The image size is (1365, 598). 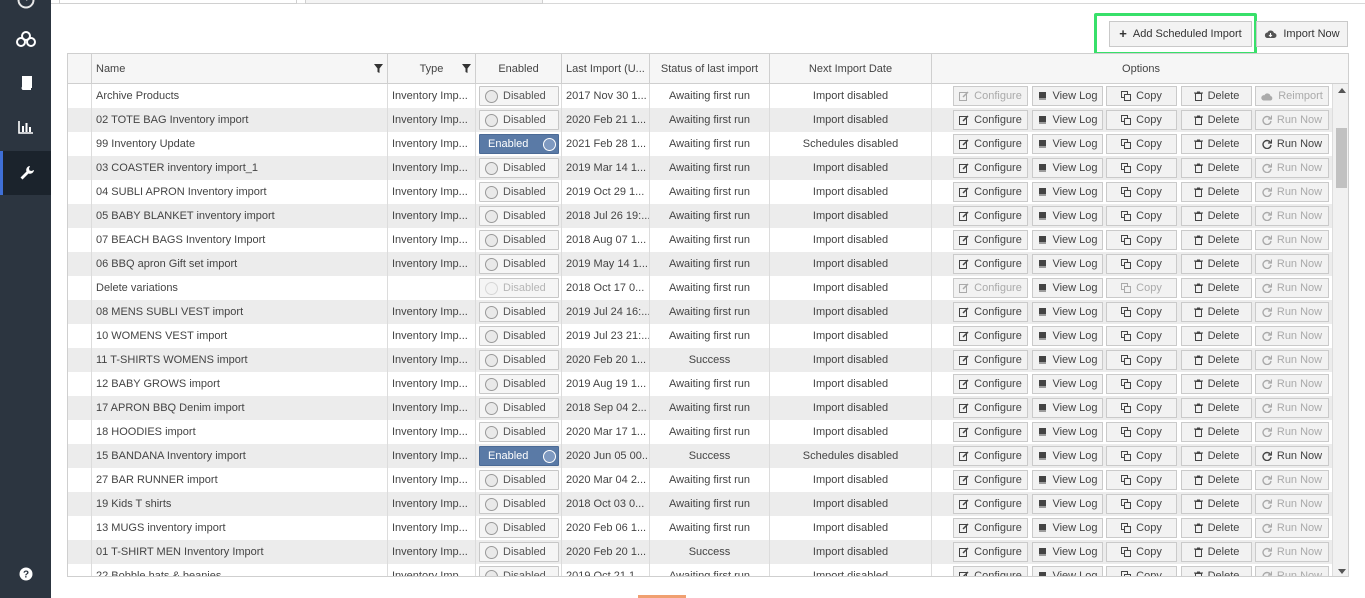 I want to click on vertical-scrollbar, so click(x=1340, y=330).